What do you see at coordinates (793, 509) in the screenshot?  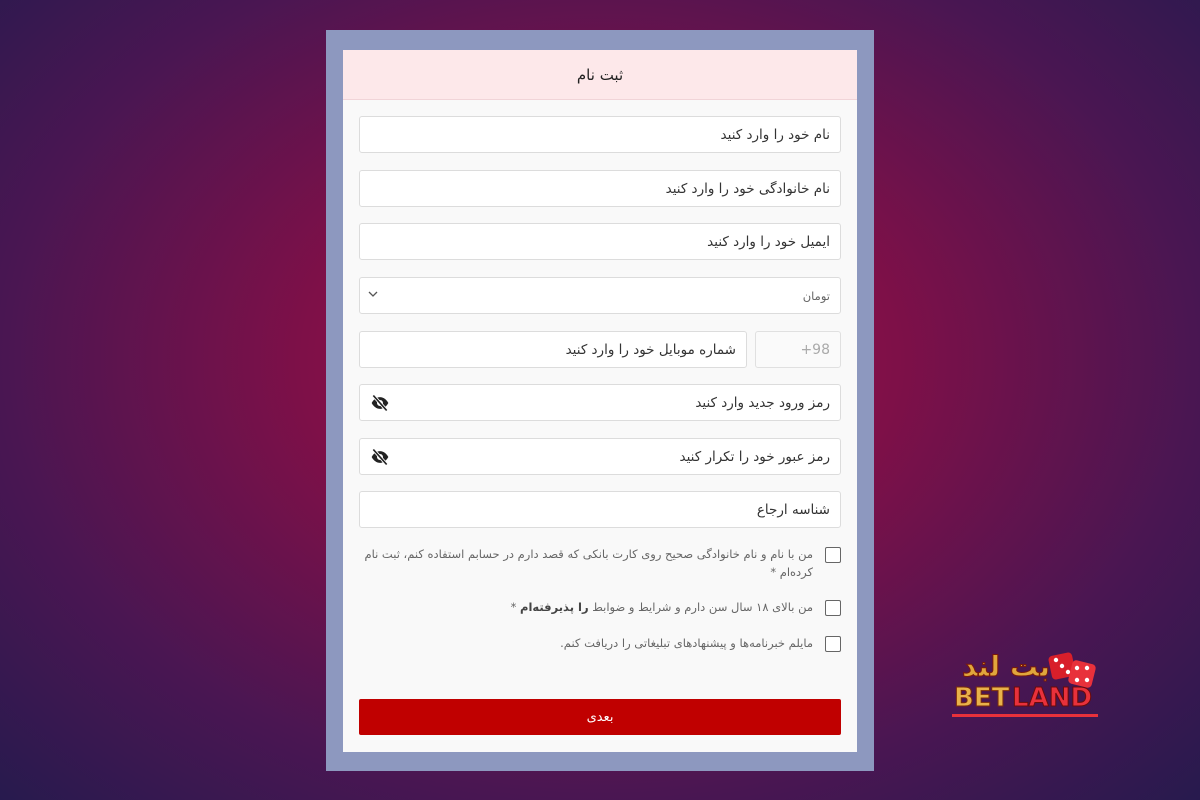 I see `referral-placeholder: شناسه ارجاع` at bounding box center [793, 509].